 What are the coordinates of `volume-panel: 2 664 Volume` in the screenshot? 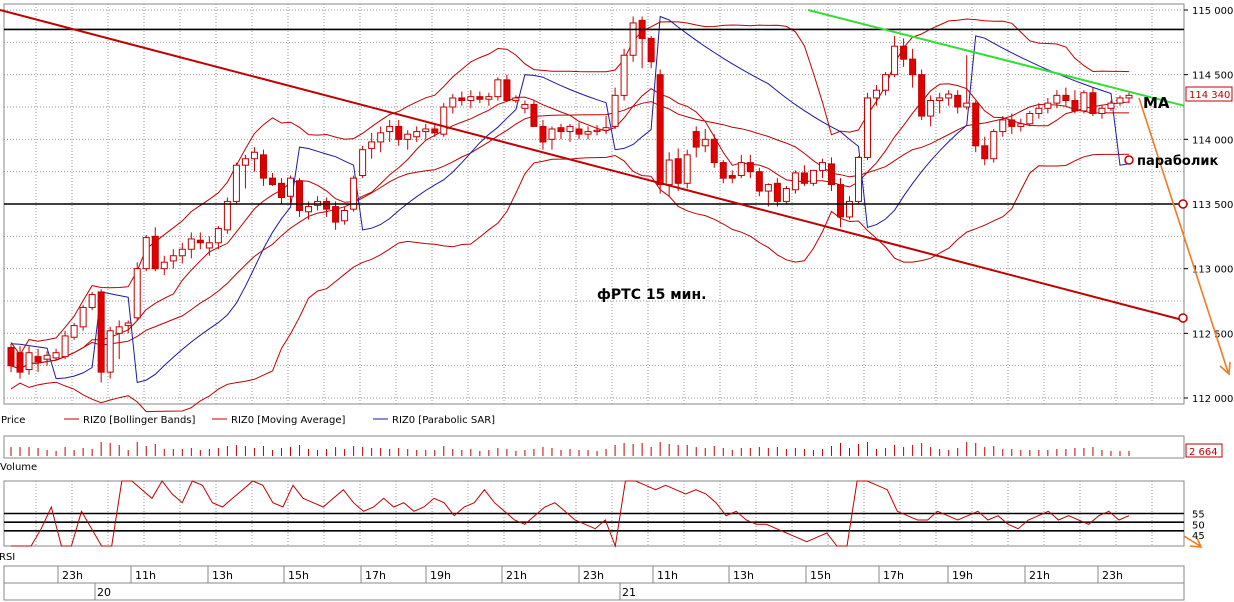 It's located at (611, 454).